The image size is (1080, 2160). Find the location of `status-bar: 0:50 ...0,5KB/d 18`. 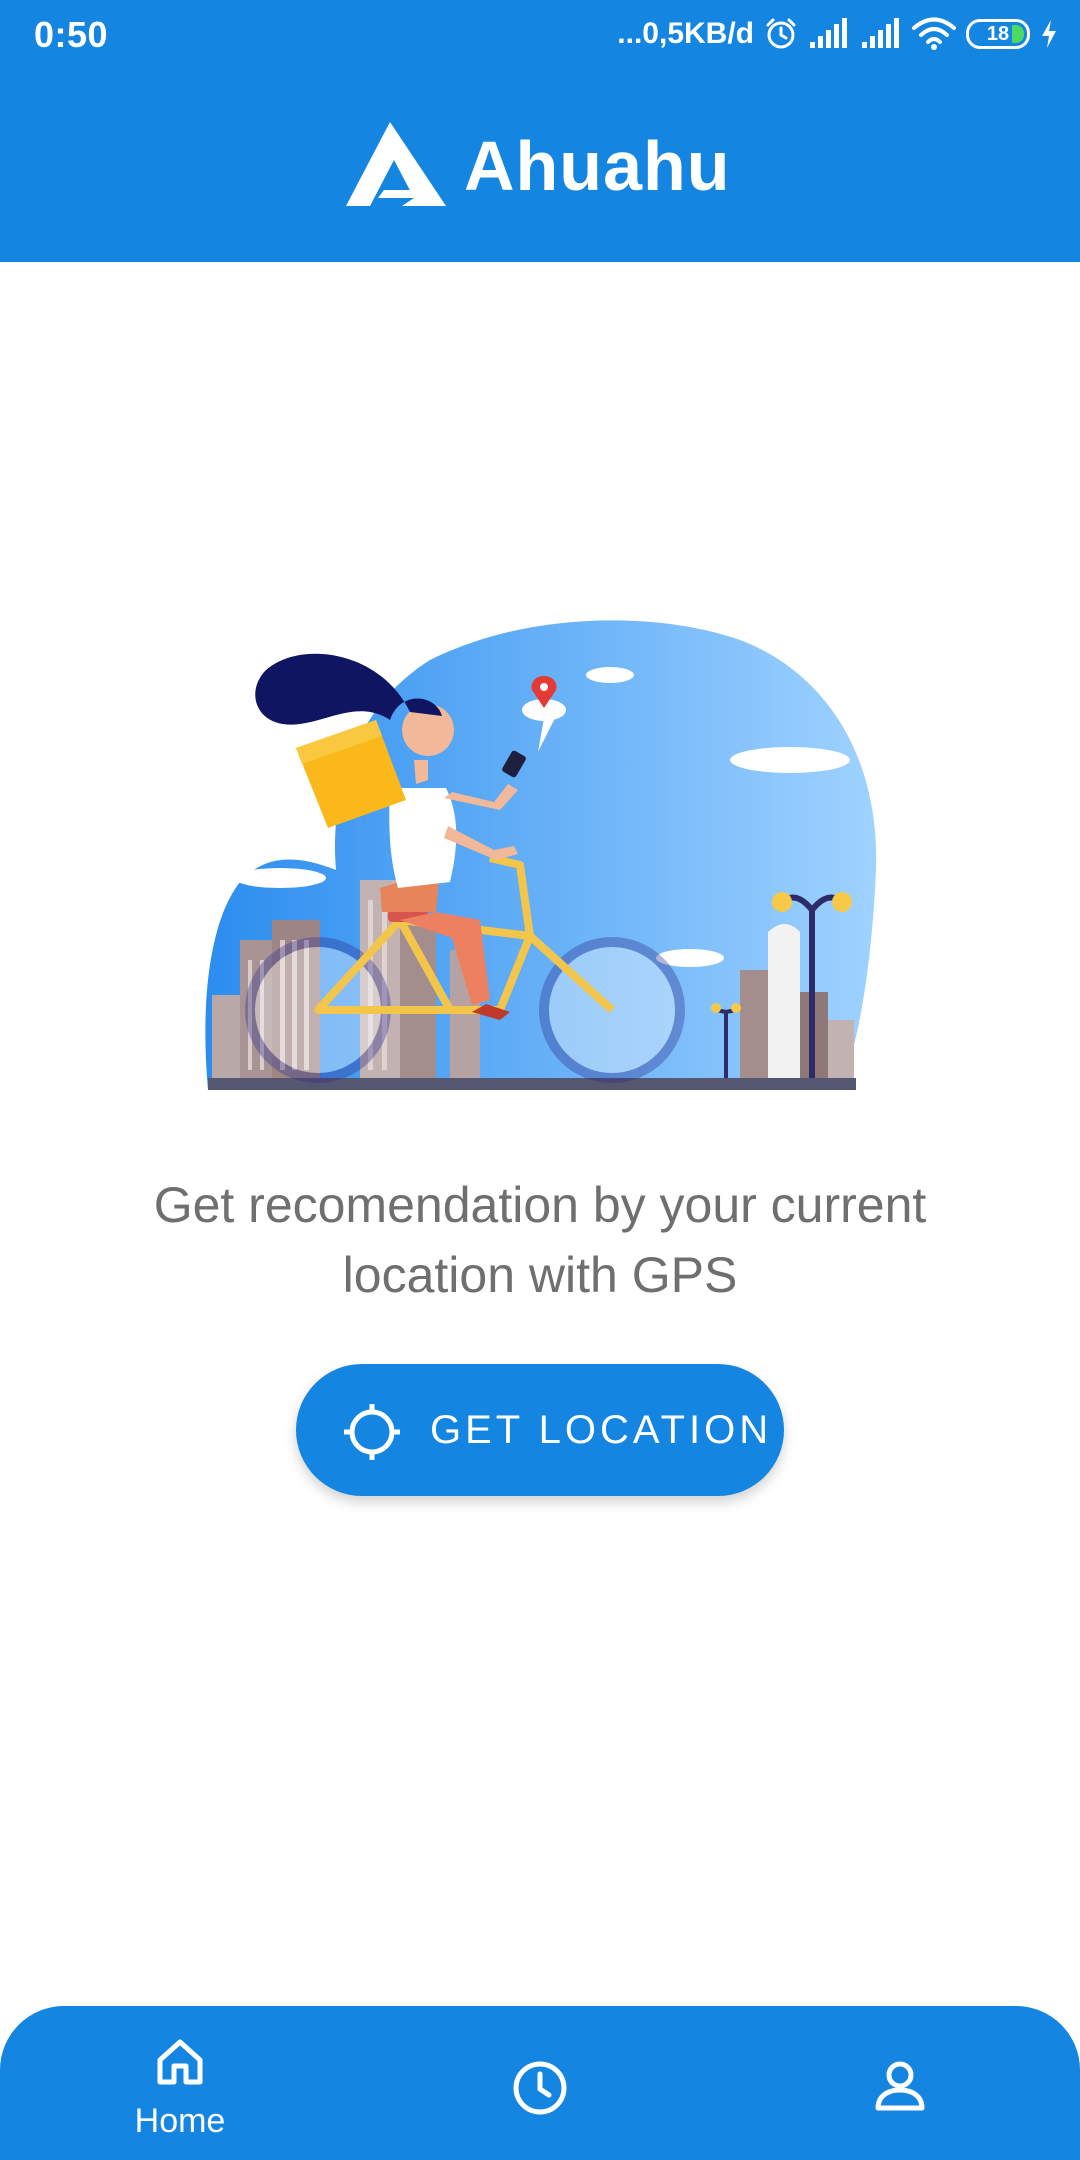

status-bar: 0:50 ...0,5KB/d 18 is located at coordinates (540, 35).